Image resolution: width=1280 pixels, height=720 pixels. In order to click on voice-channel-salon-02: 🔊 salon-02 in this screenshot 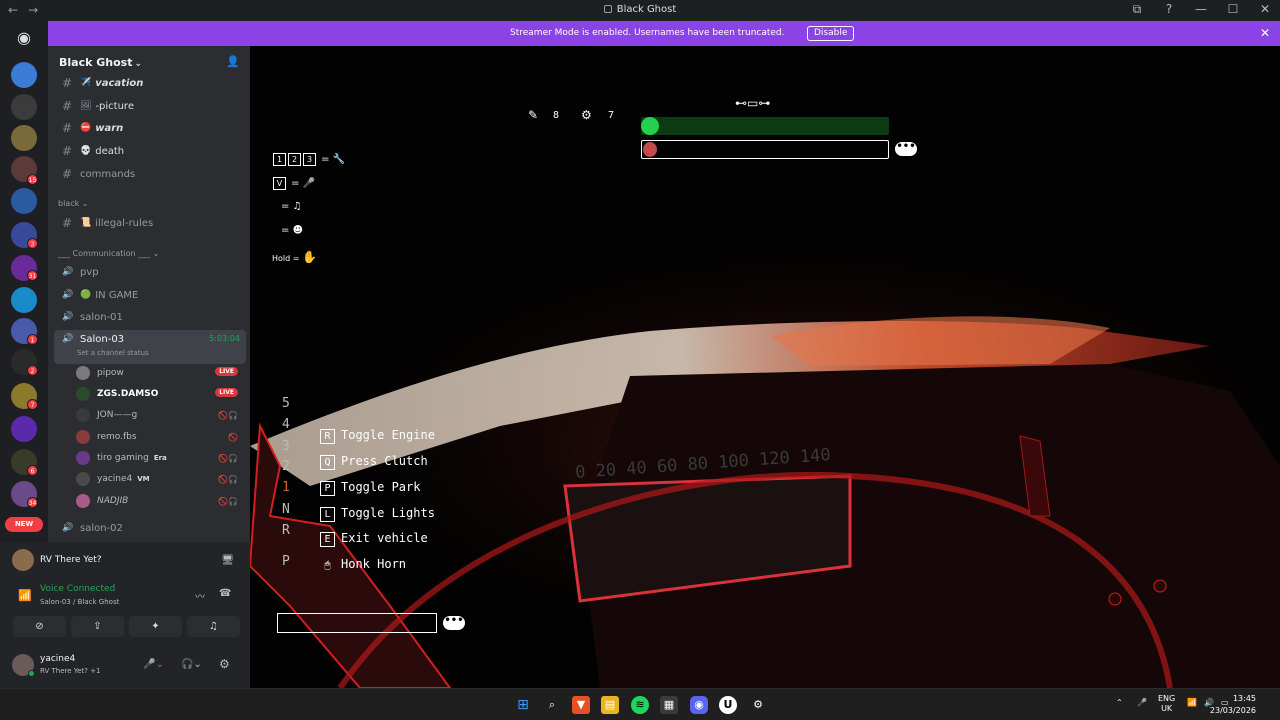, I will do `click(150, 528)`.